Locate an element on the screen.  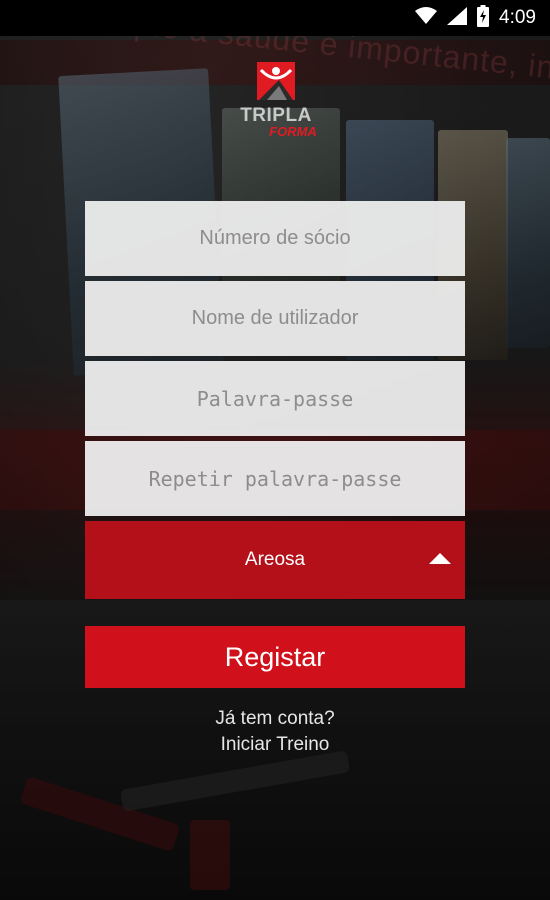
battery-charging-icon is located at coordinates (483, 18).